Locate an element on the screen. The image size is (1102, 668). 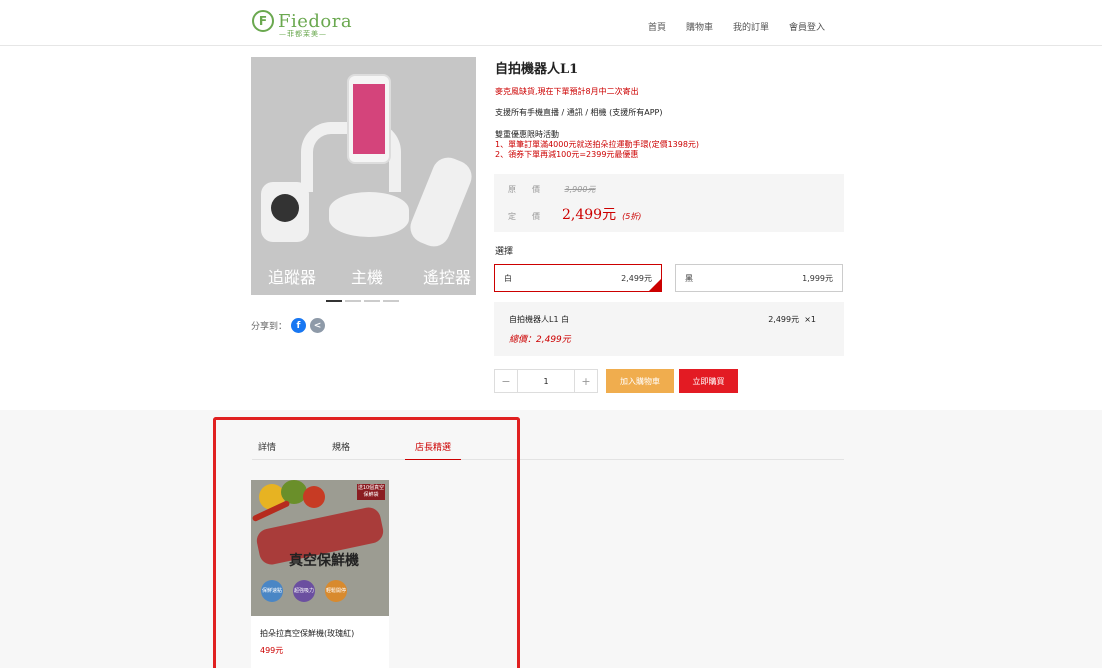
stock-notice: 麥克風缺貨,現在下單預計8月中二次寄出 is located at coordinates (567, 91).